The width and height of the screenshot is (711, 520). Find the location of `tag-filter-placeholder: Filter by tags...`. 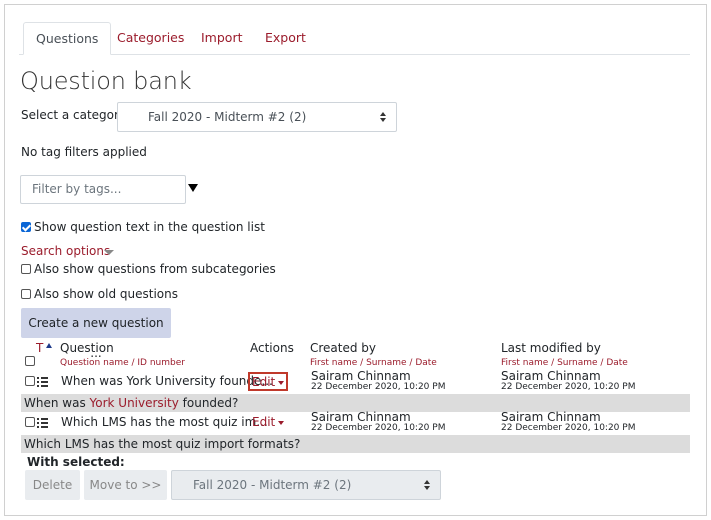

tag-filter-placeholder: Filter by tags... is located at coordinates (77, 189).